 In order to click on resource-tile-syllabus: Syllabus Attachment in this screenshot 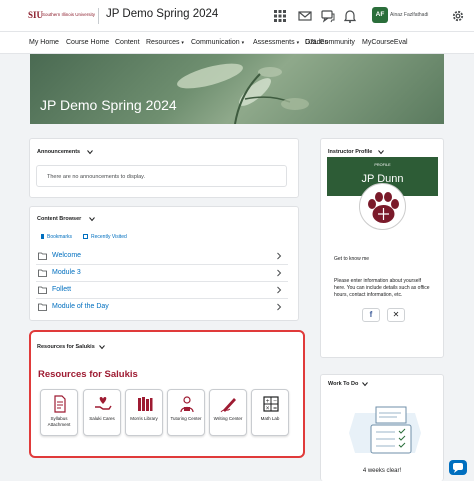, I will do `click(59, 412)`.